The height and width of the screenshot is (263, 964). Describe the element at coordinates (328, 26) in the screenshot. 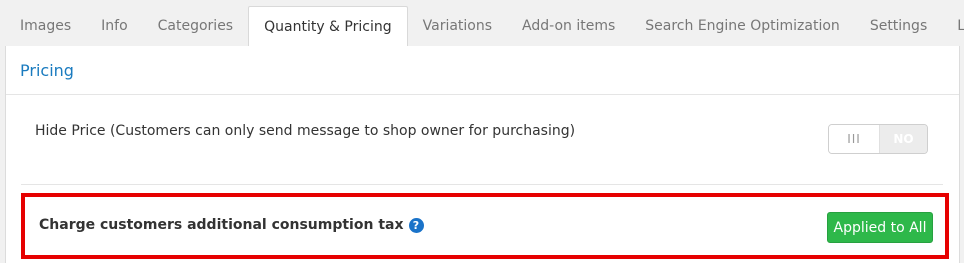

I see `tab-quantity-pricing: Quantity & Pricing` at that location.